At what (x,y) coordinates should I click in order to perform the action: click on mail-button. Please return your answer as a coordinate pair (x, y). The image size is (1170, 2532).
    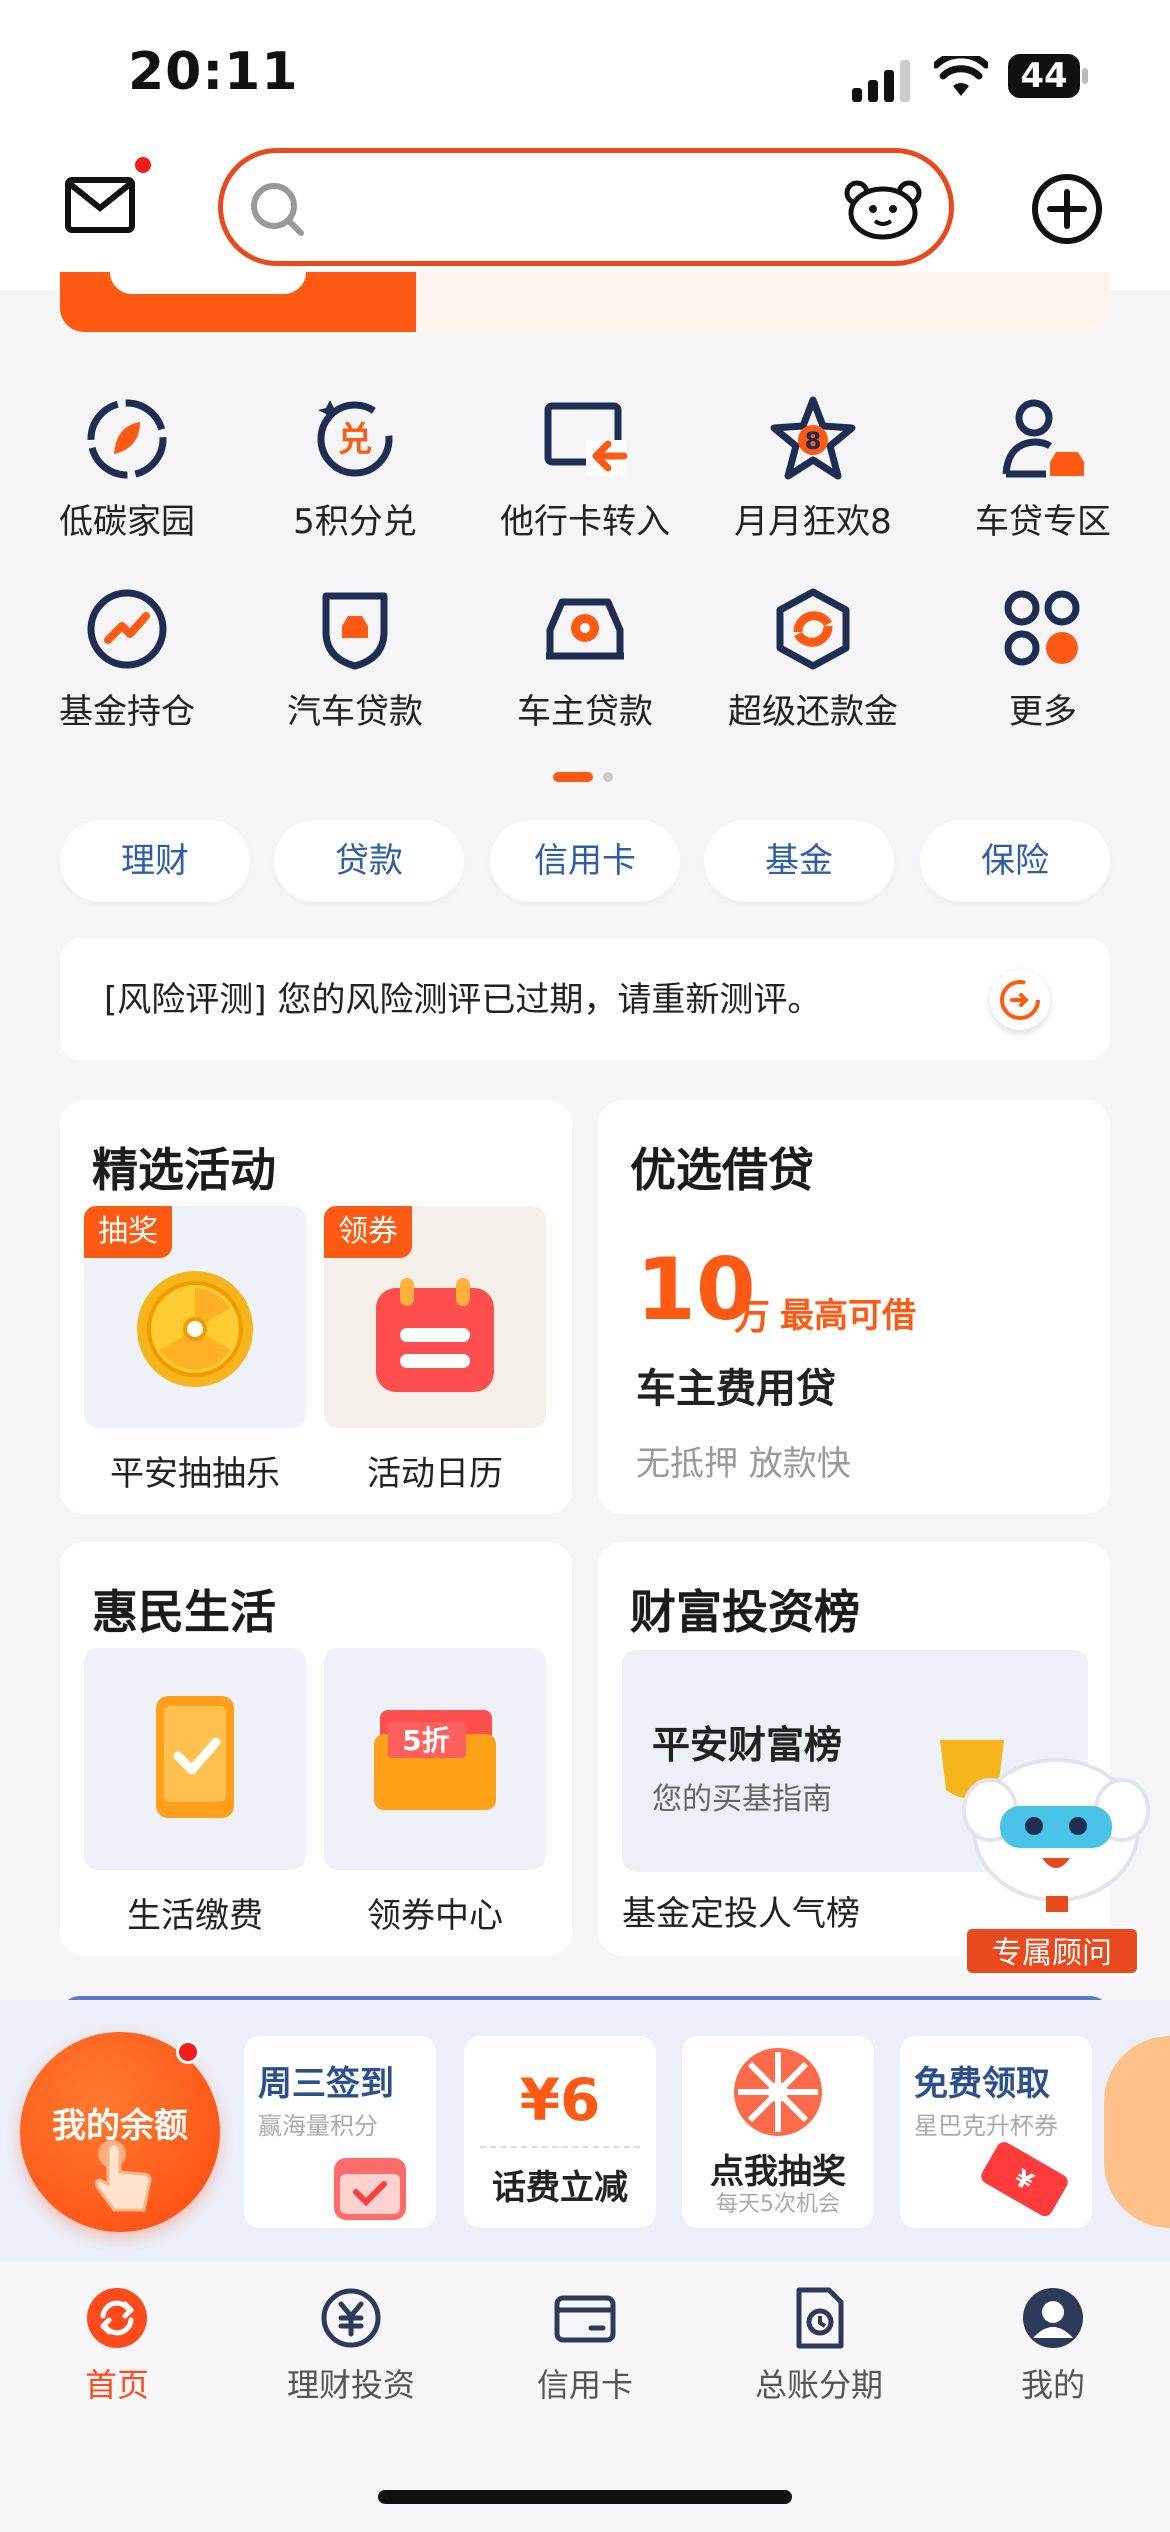
    Looking at the image, I should click on (101, 205).